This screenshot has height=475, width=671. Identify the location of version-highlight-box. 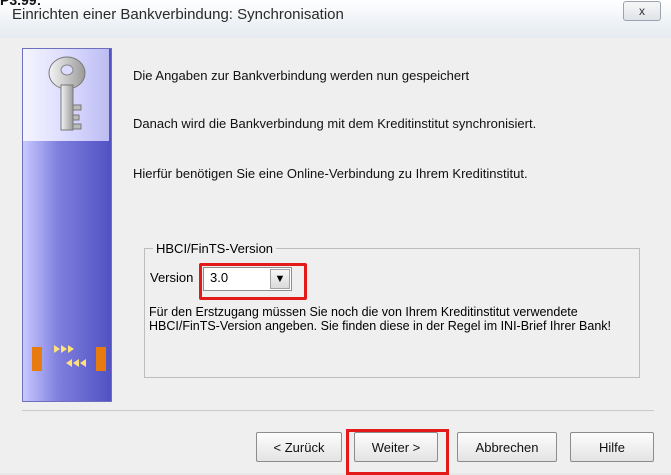
(253, 281).